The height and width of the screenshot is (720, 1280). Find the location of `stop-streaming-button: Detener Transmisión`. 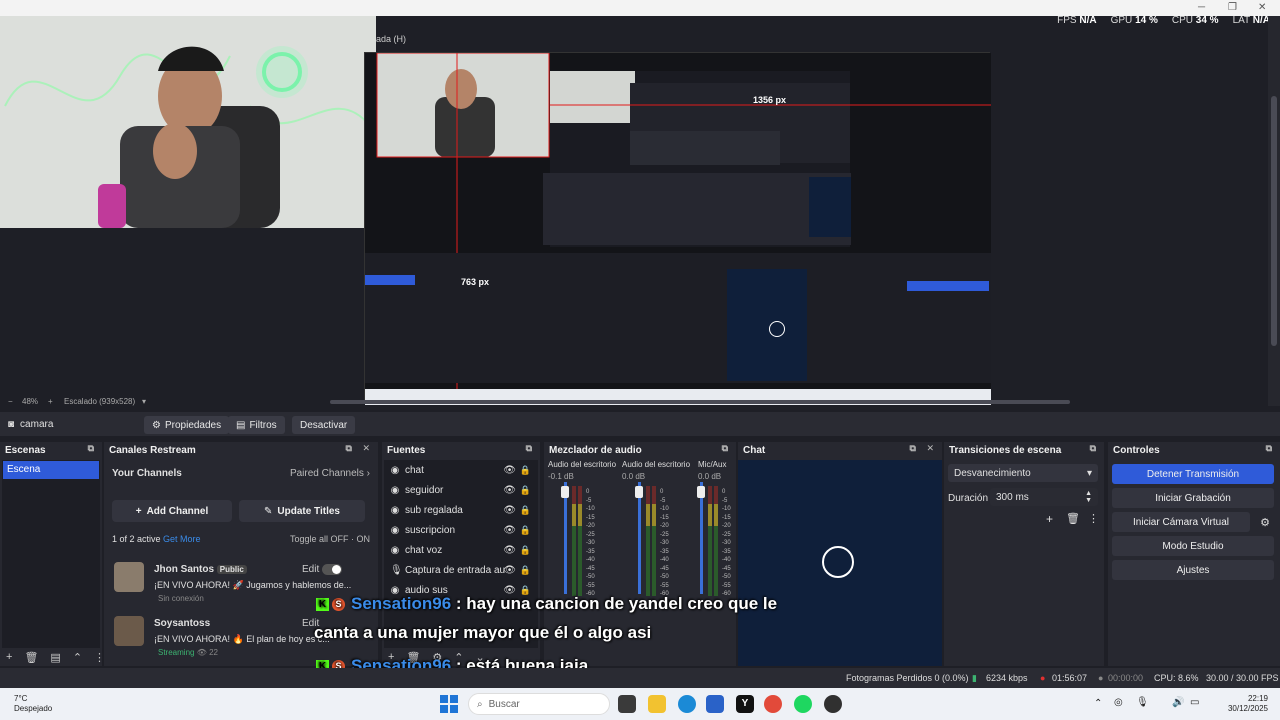

stop-streaming-button: Detener Transmisión is located at coordinates (1193, 474).